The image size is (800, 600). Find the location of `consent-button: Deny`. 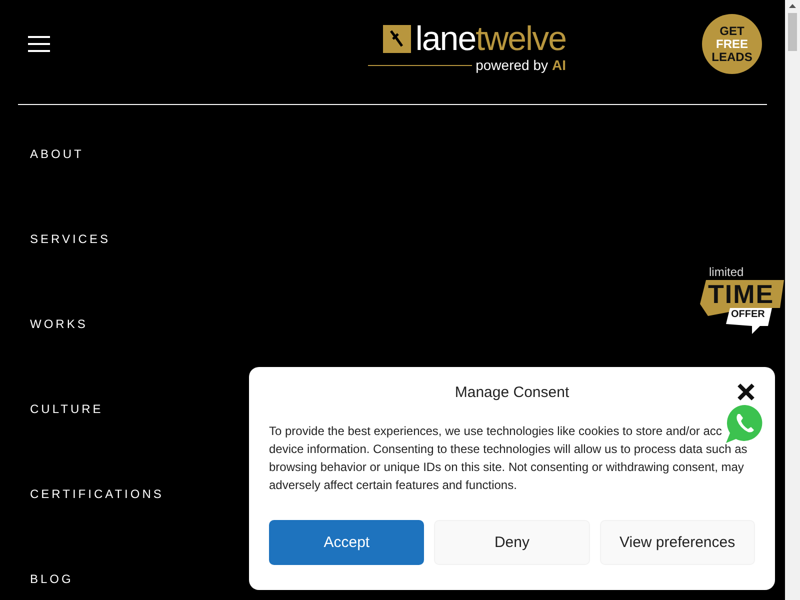

consent-button: Deny is located at coordinates (512, 542).